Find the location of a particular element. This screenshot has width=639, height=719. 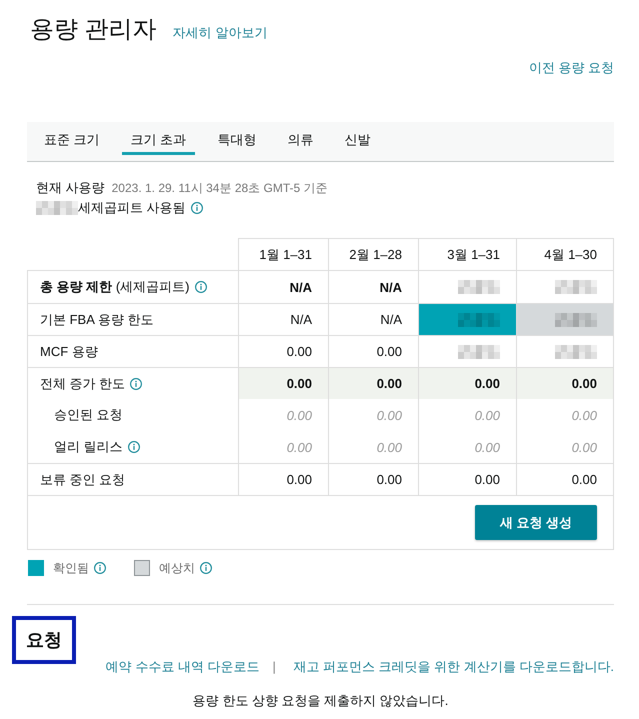

section-heading: 요청 is located at coordinates (44, 640).